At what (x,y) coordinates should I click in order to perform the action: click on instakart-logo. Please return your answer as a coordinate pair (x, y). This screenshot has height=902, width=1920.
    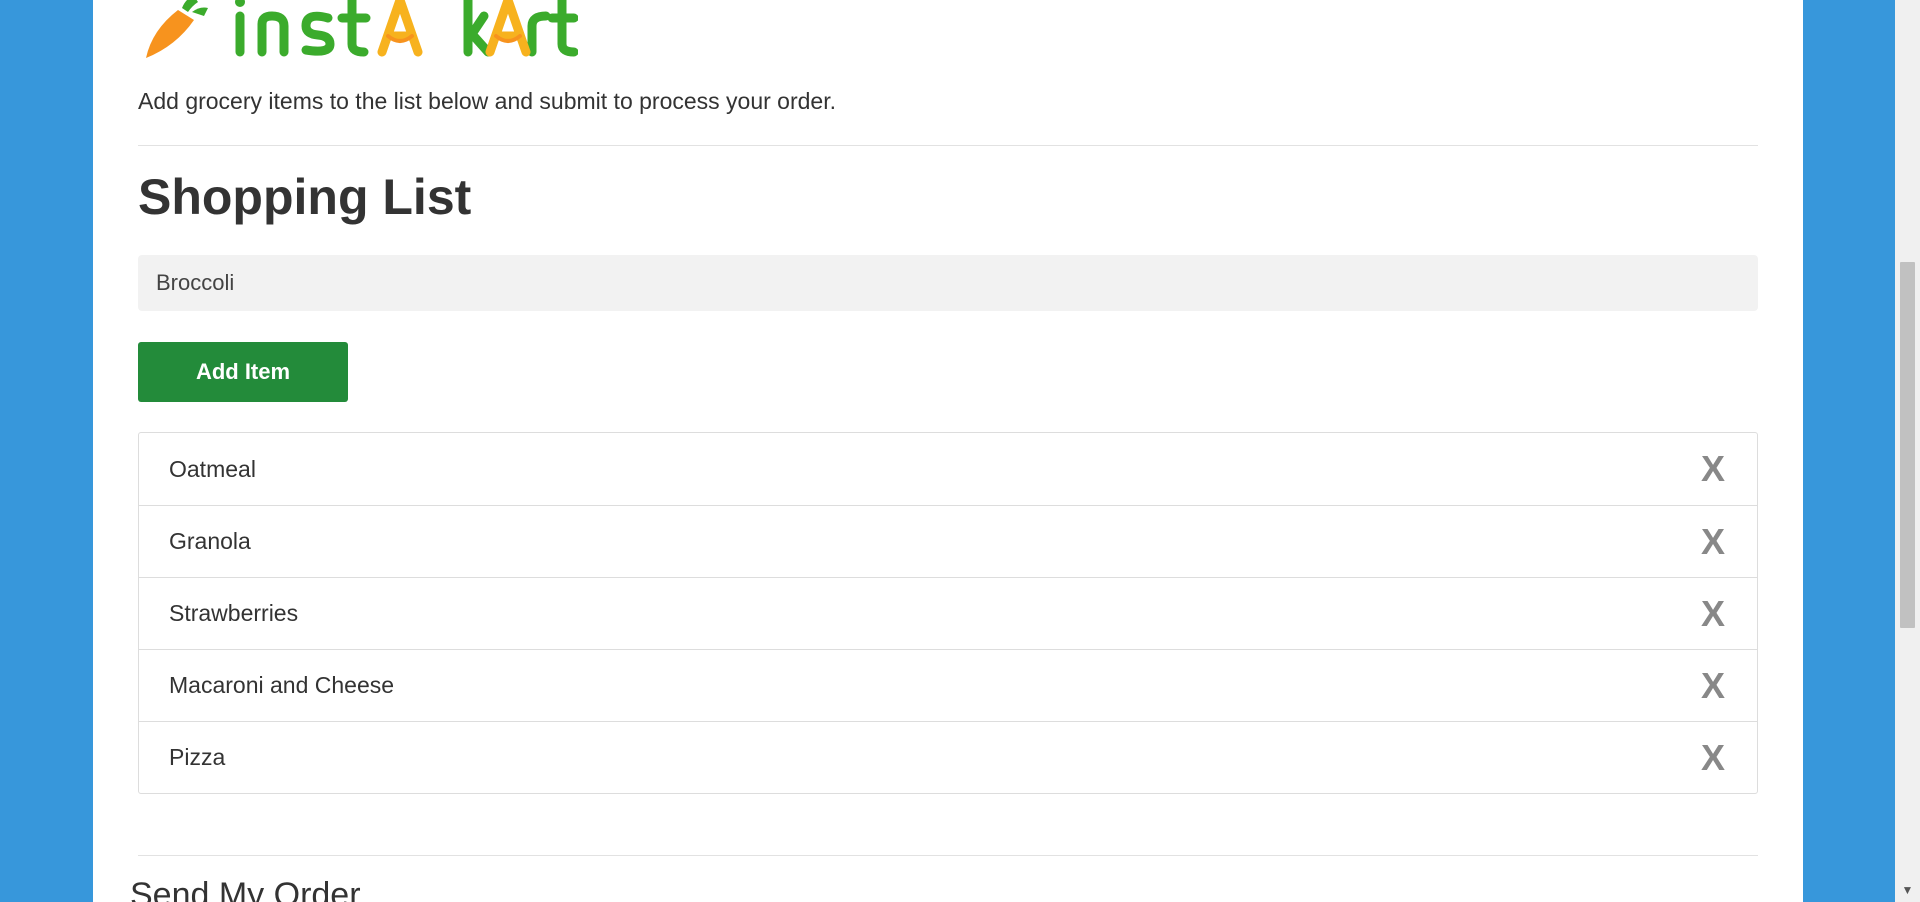
    Looking at the image, I should click on (362, 29).